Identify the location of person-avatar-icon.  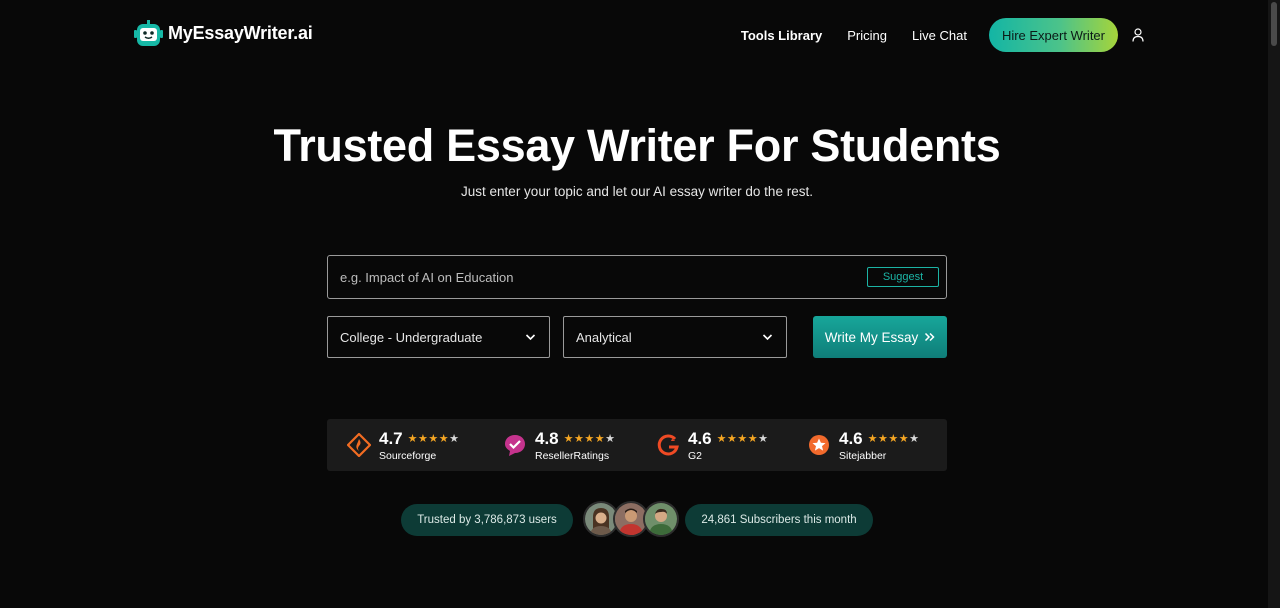
(661, 519).